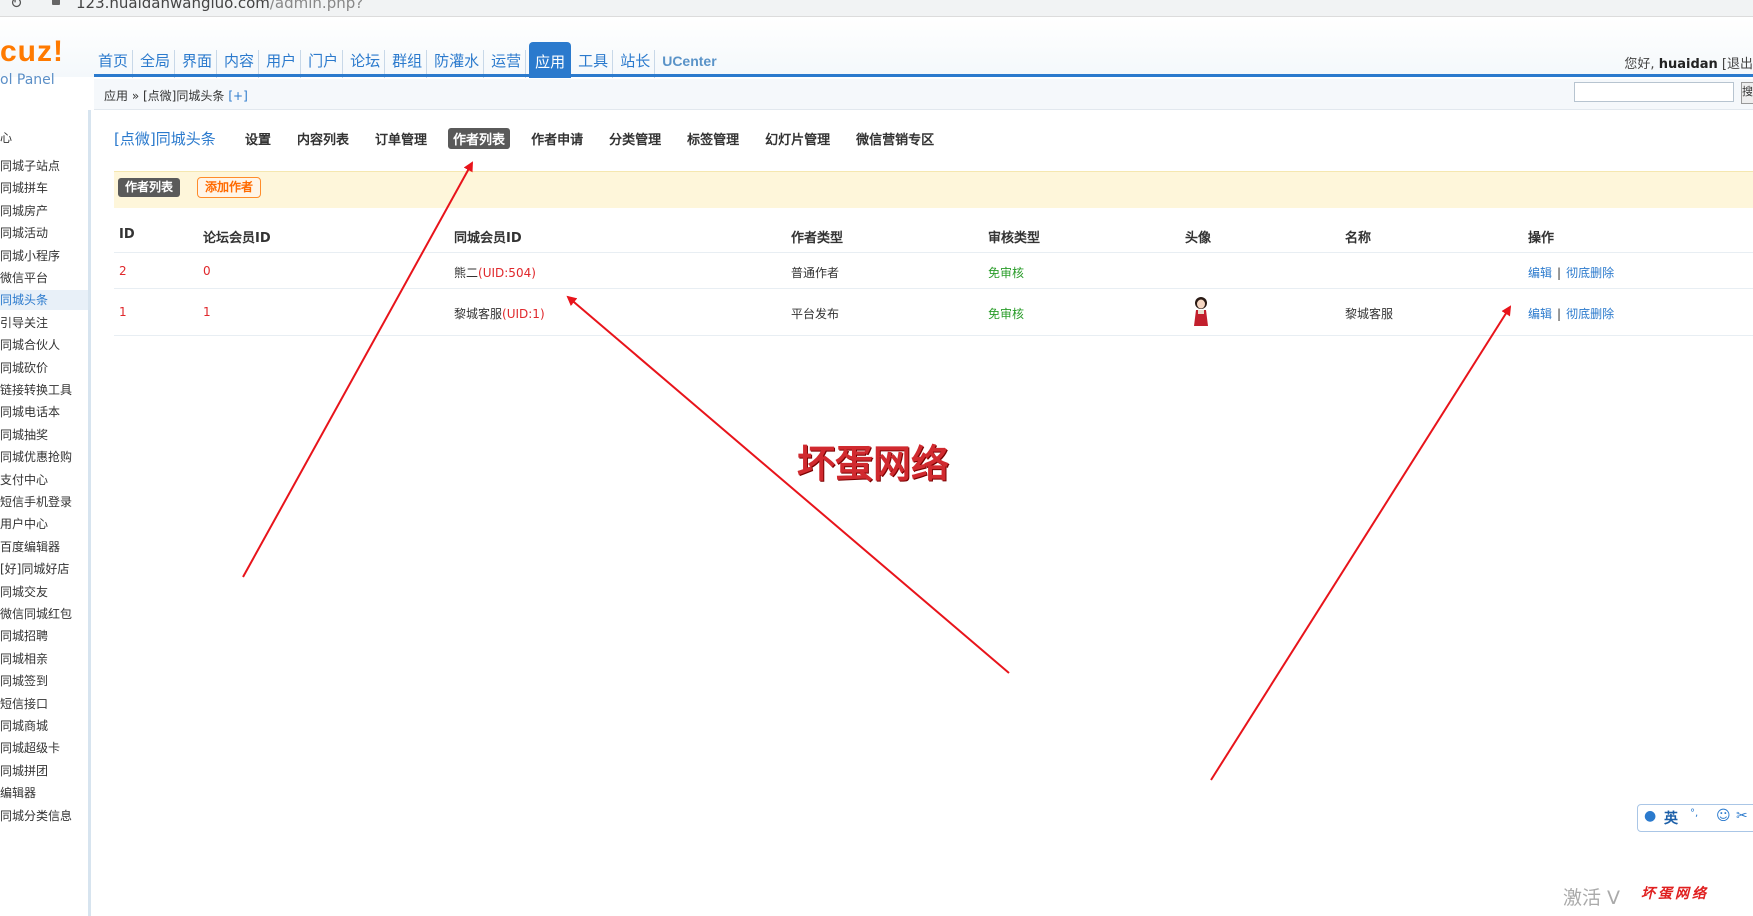  Describe the element at coordinates (44, 592) in the screenshot. I see `sidebar-item: 同城交友` at that location.